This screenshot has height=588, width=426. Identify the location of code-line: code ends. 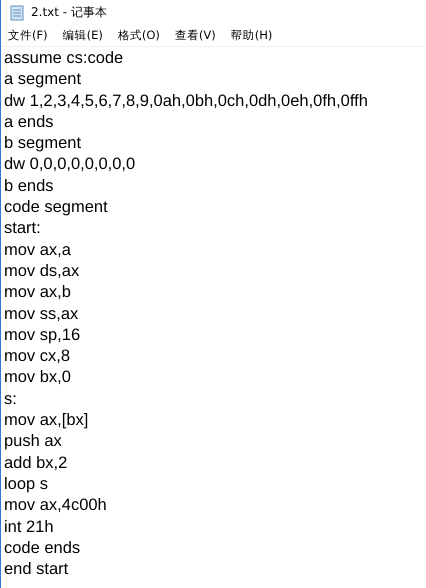
(43, 548).